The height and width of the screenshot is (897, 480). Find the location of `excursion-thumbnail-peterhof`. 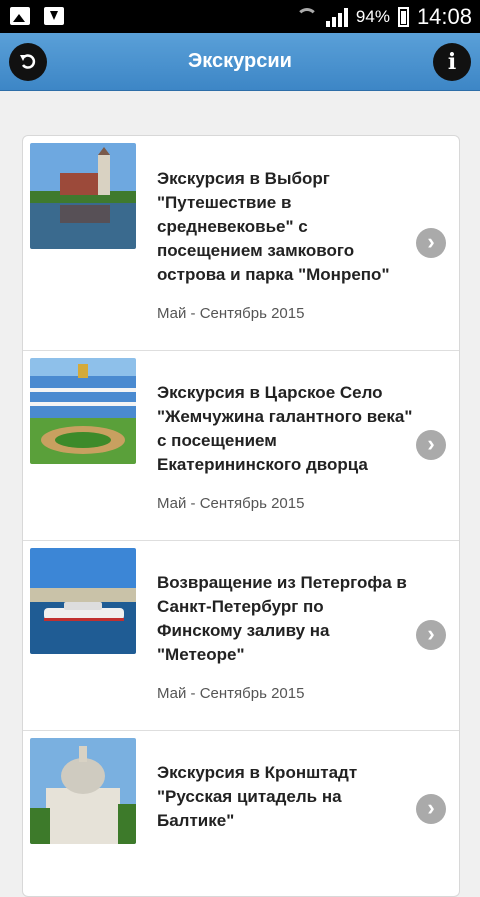

excursion-thumbnail-peterhof is located at coordinates (83, 601).